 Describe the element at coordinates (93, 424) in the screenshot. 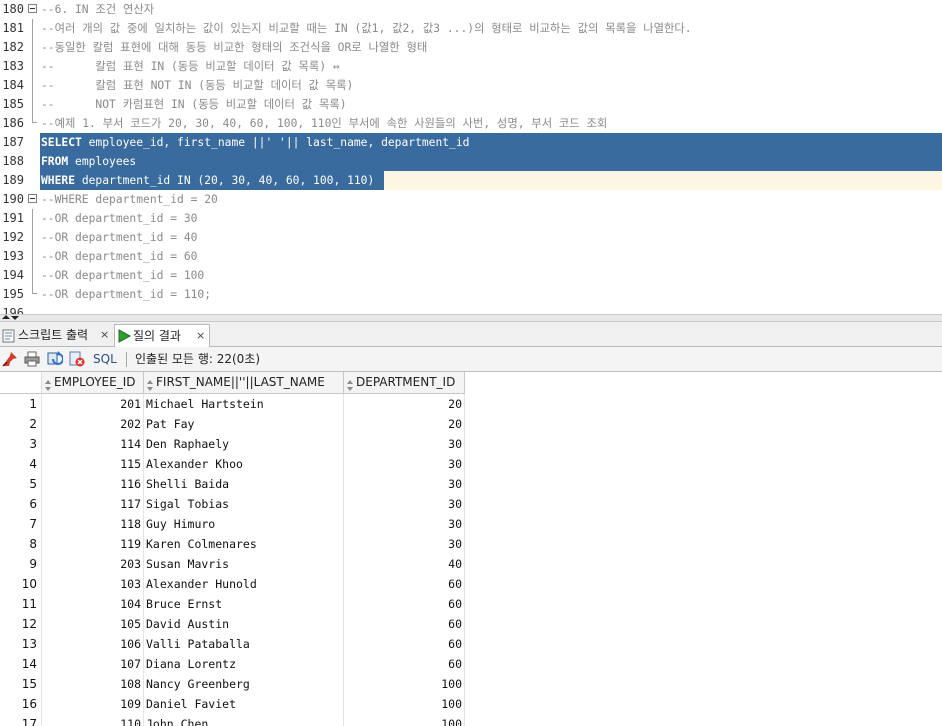

I see `employee-id-cell: 202` at that location.